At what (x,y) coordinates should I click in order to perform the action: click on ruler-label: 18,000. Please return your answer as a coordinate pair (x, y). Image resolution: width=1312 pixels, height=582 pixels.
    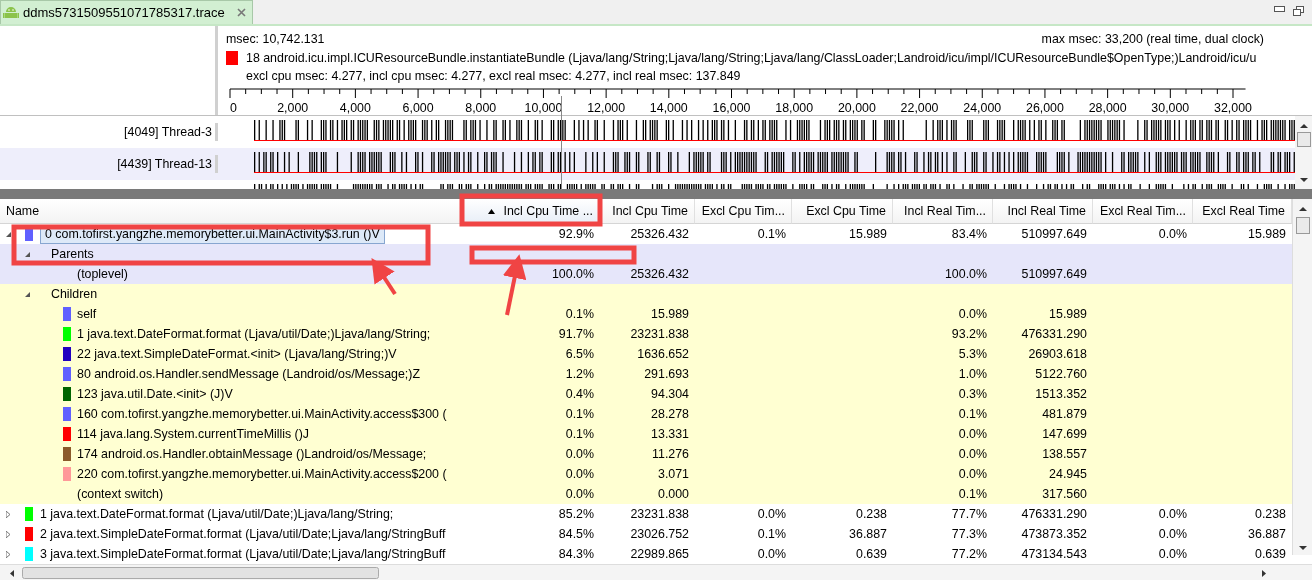
    Looking at the image, I should click on (794, 107).